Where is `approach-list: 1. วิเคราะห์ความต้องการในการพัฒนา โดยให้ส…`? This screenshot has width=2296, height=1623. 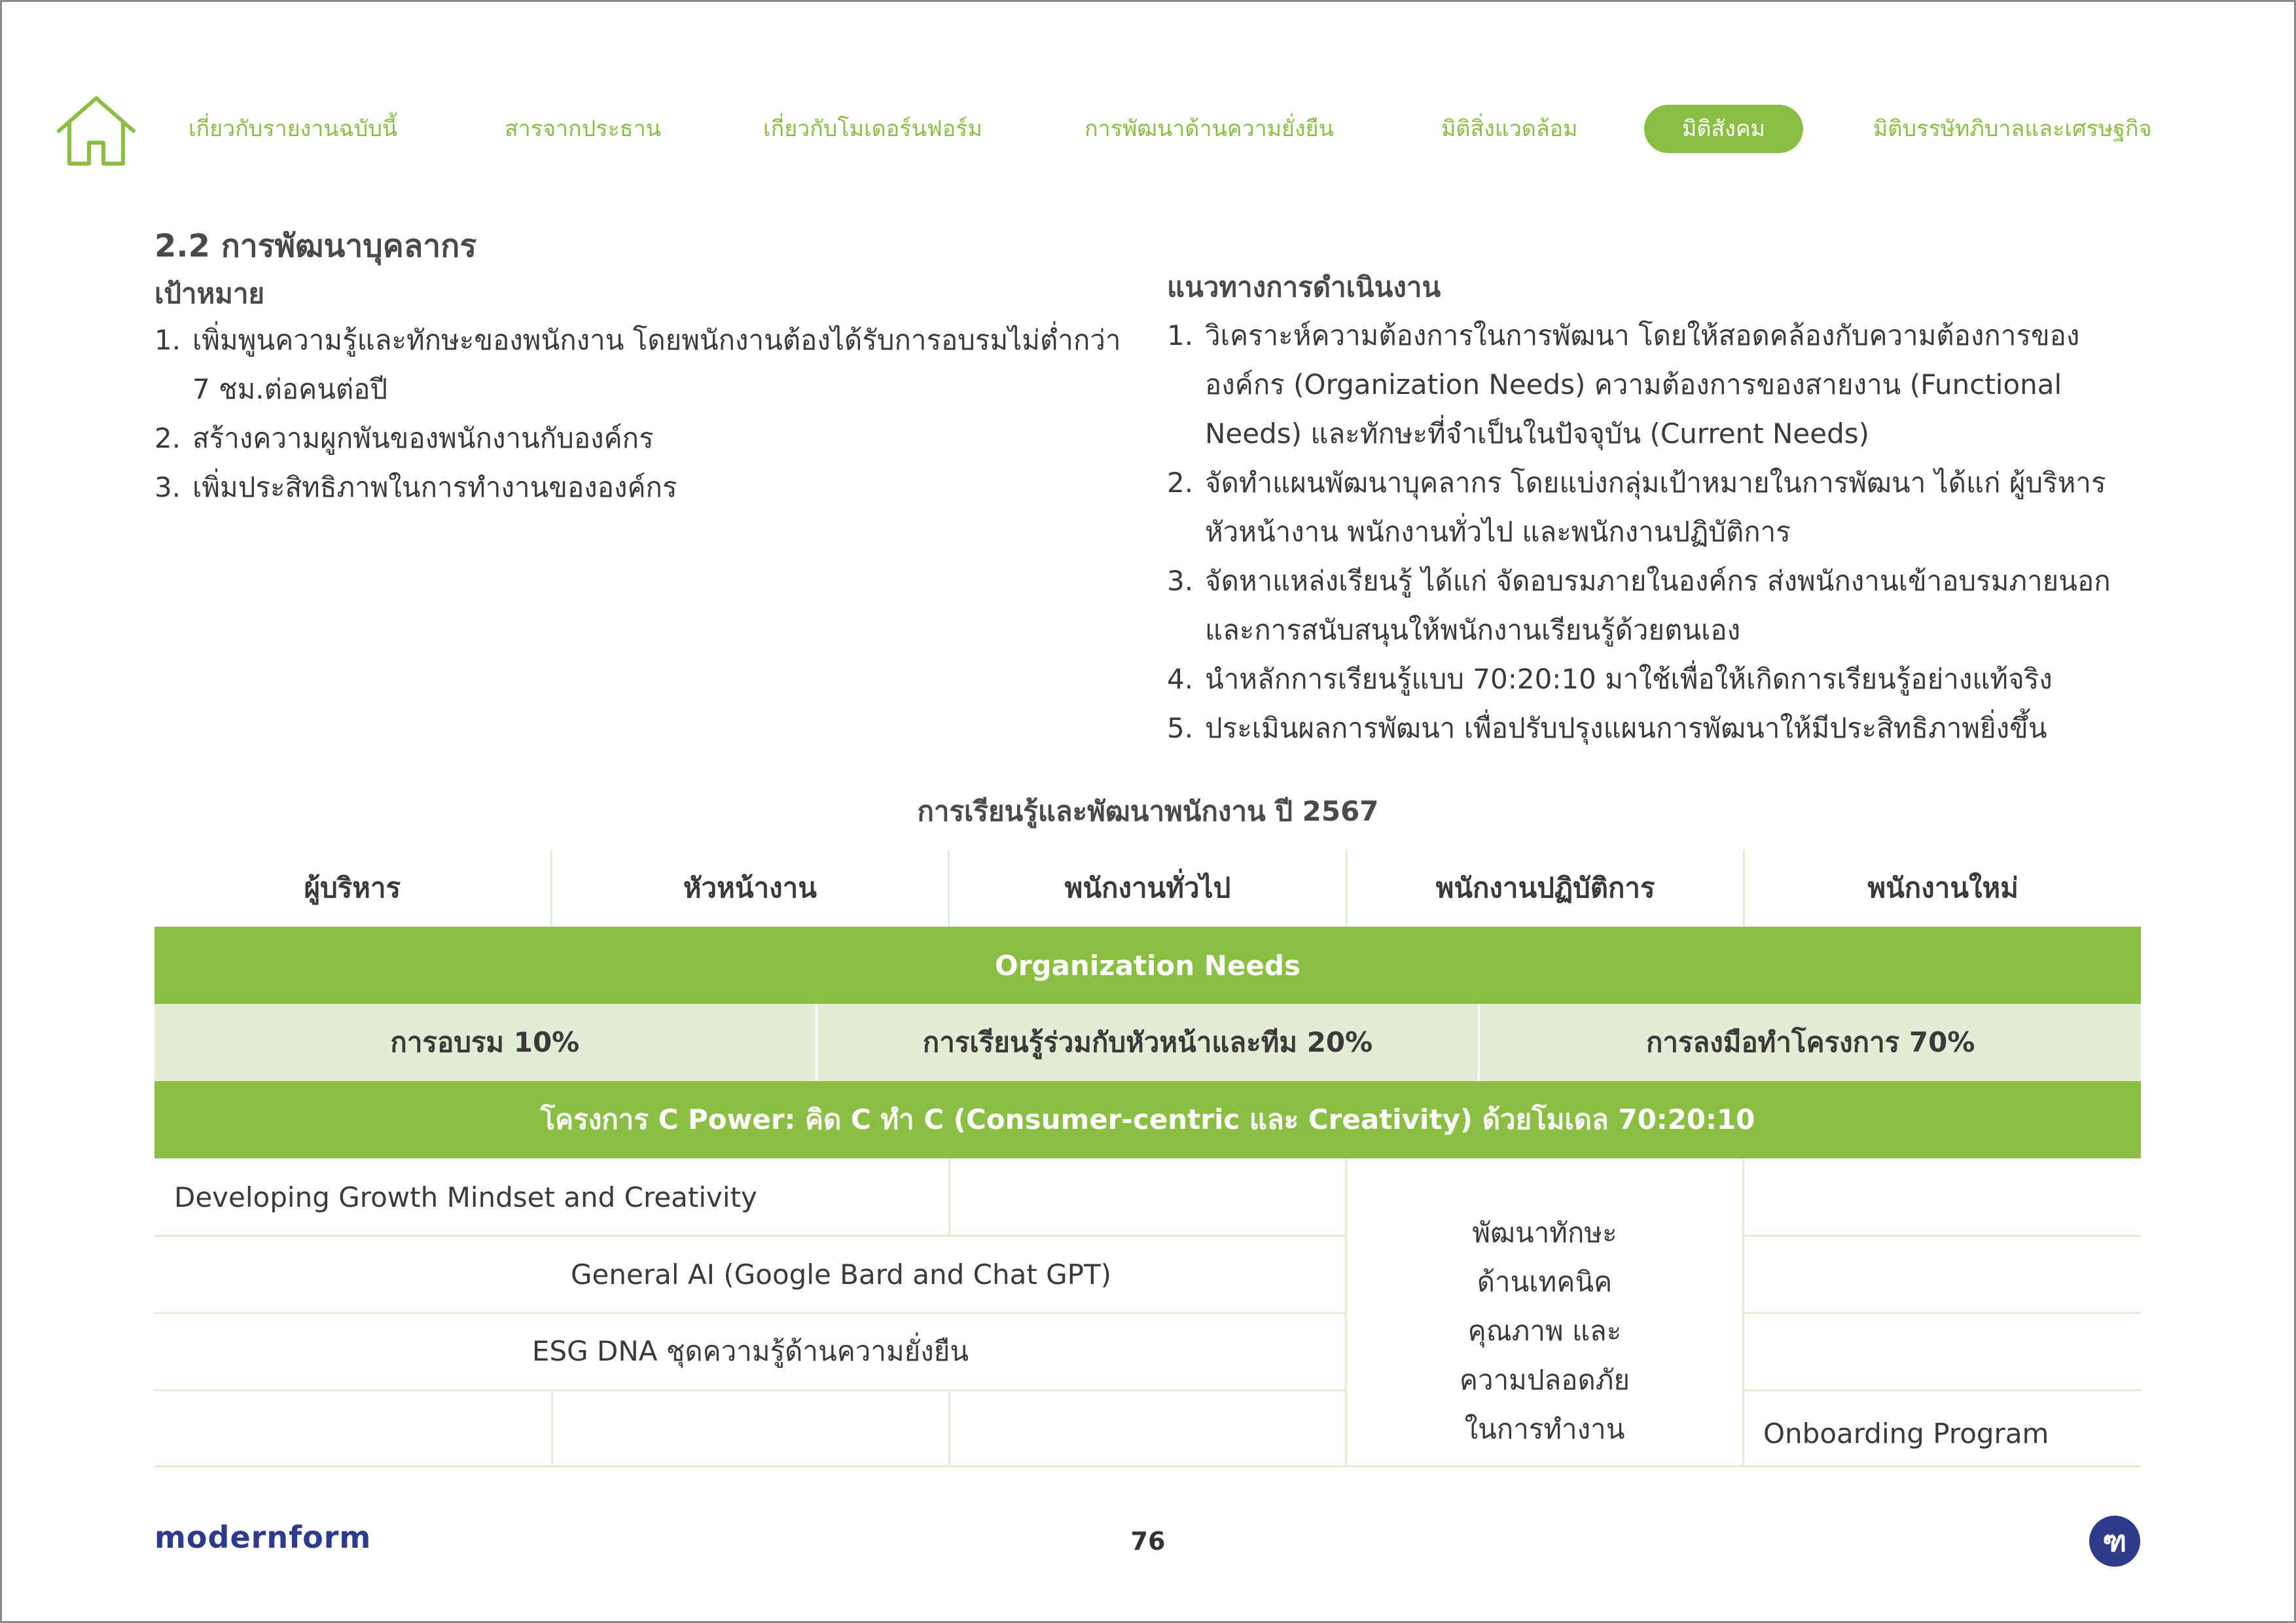
approach-list: 1. วิเคราะห์ความต้องการในการพัฒนา โดยให้ส… is located at coordinates (1654, 532).